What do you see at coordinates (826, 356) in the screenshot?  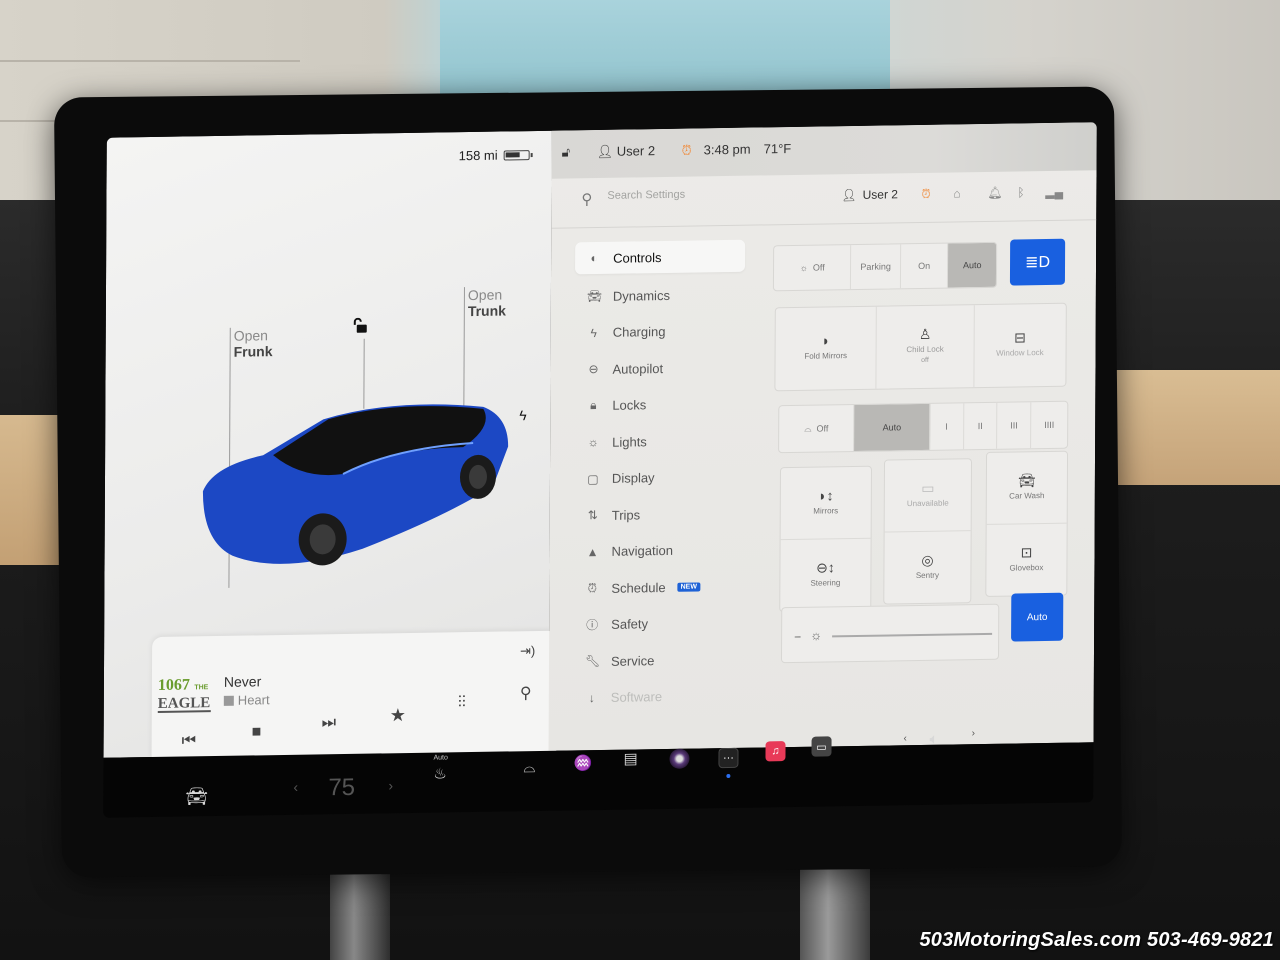 I see `tile-label: Fold Mirrors` at bounding box center [826, 356].